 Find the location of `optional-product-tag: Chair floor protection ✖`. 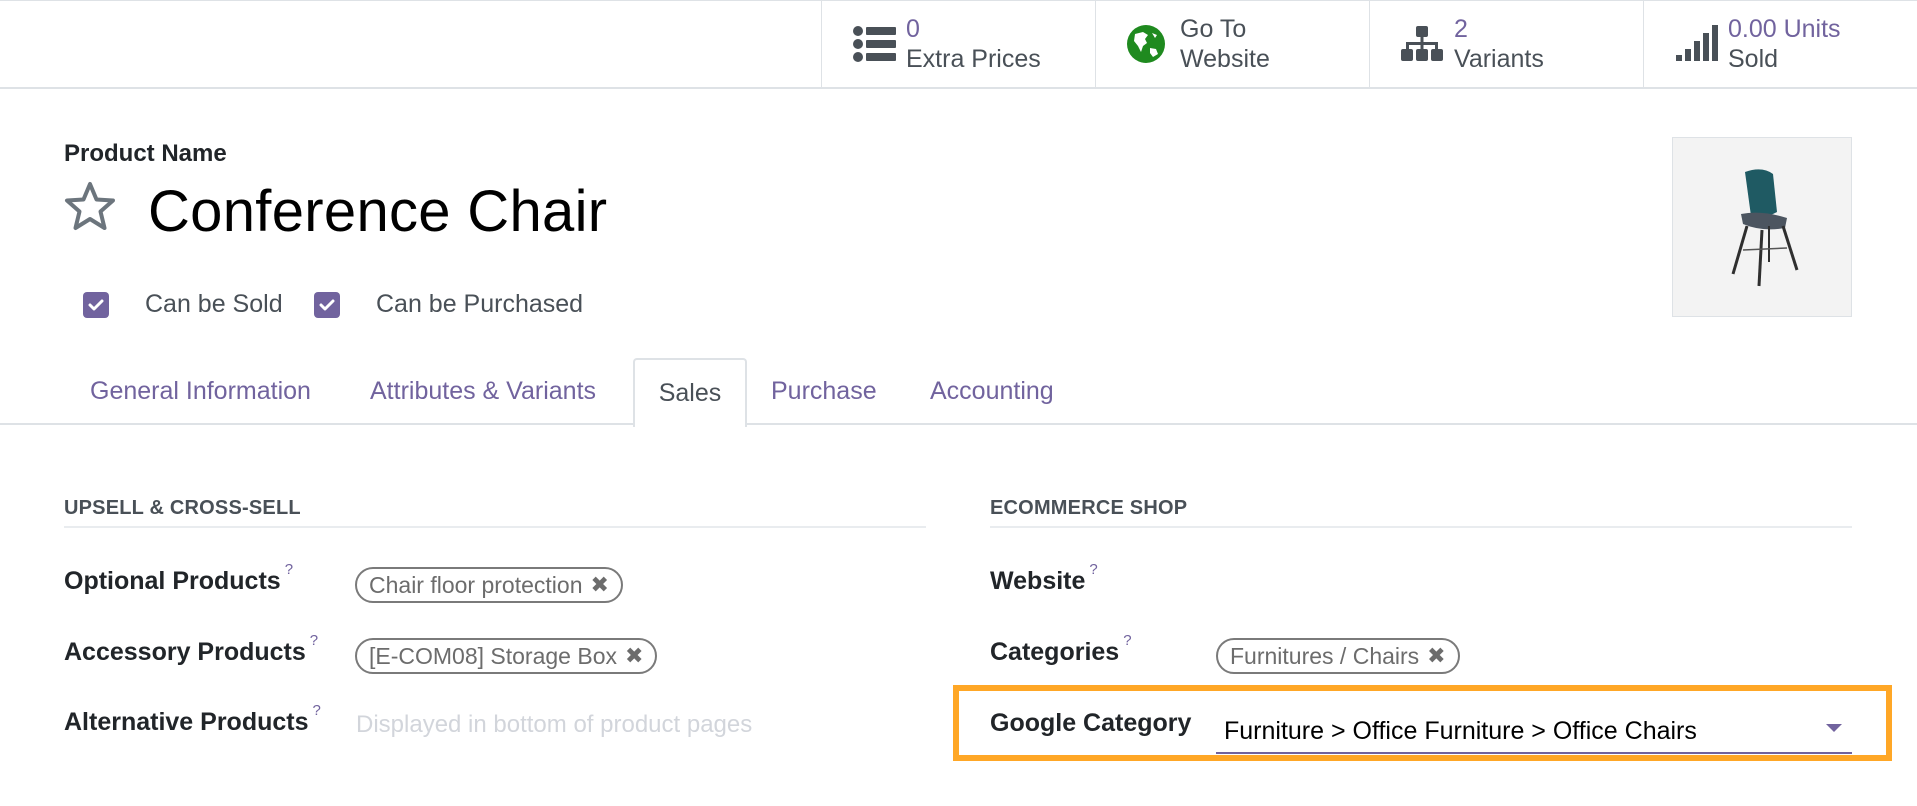

optional-product-tag: Chair floor protection ✖ is located at coordinates (489, 585).